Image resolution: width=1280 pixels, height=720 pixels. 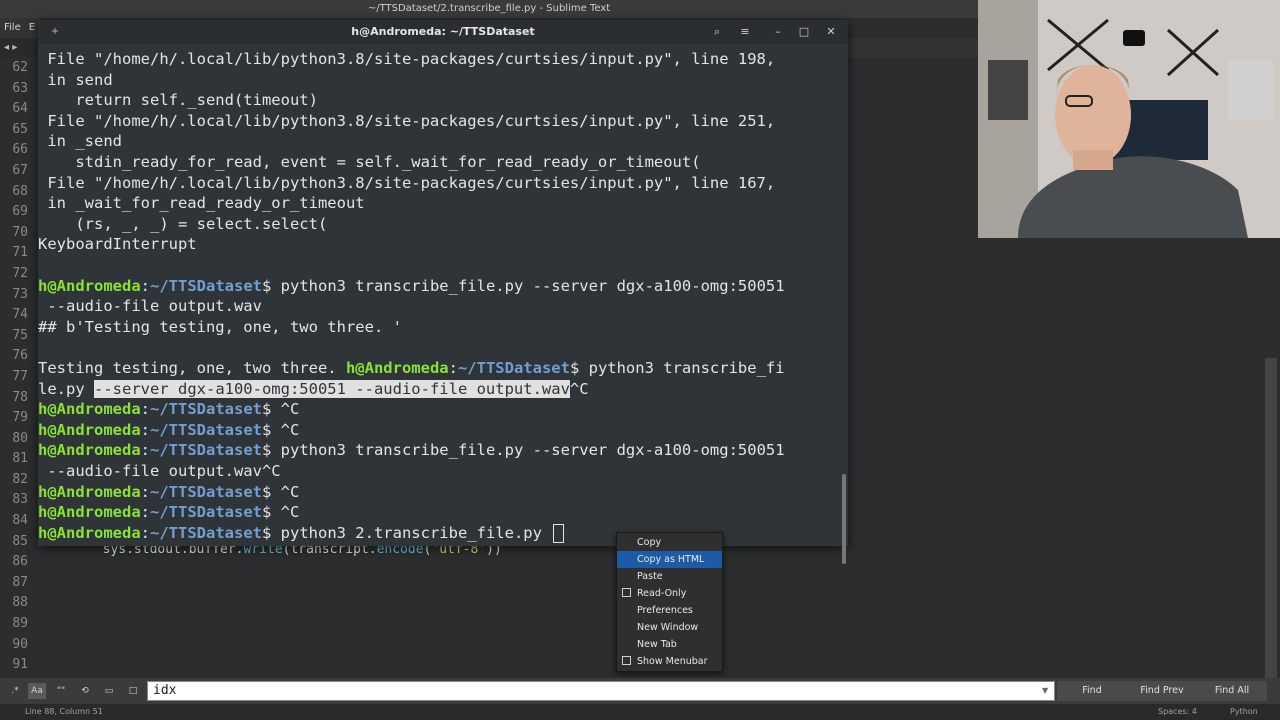 I want to click on menu-item-show-menubar: Show Menubar, so click(x=669, y=661).